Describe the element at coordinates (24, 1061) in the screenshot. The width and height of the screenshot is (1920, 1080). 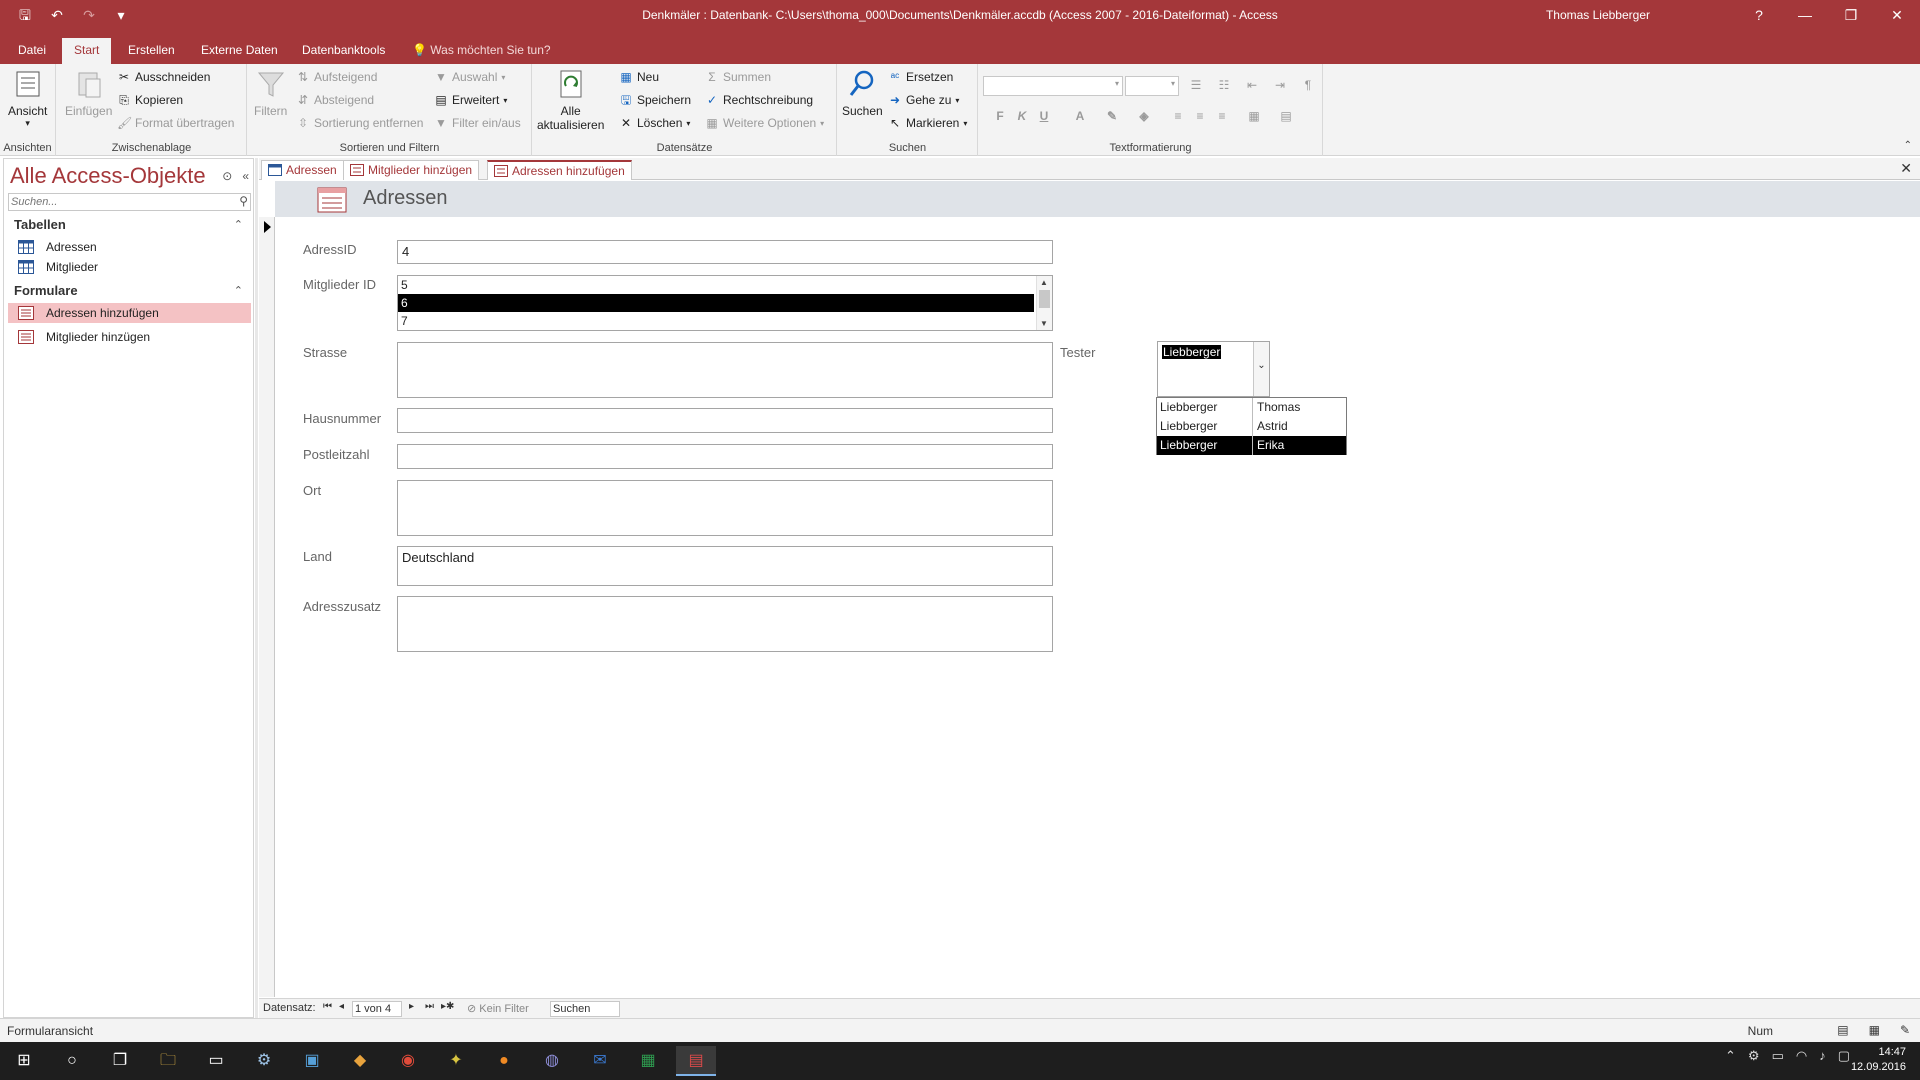
I see `windows-start-icon: ⊞` at that location.